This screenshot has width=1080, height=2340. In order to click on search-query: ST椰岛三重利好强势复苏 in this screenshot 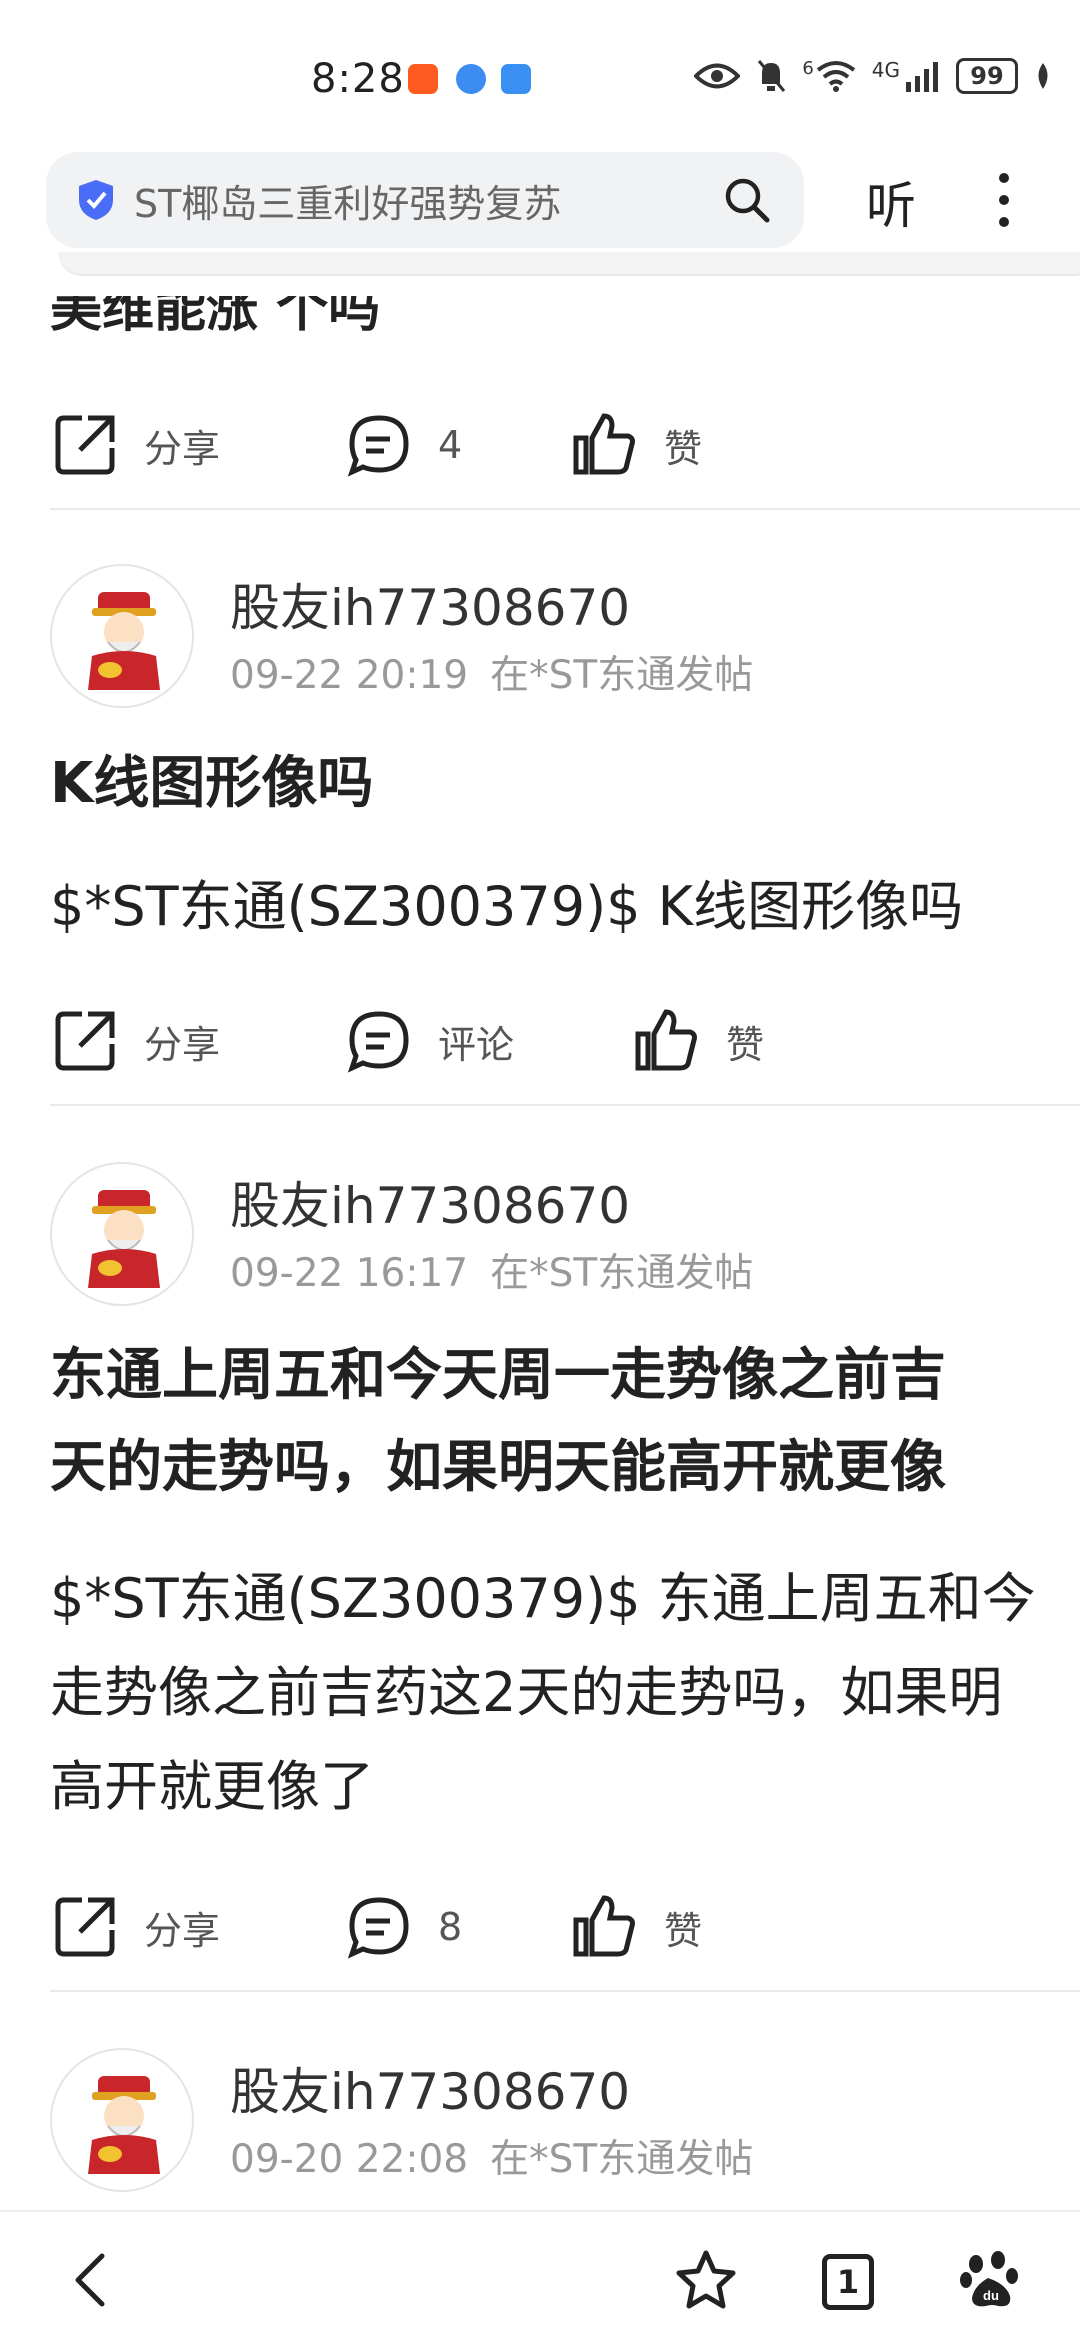, I will do `click(428, 200)`.